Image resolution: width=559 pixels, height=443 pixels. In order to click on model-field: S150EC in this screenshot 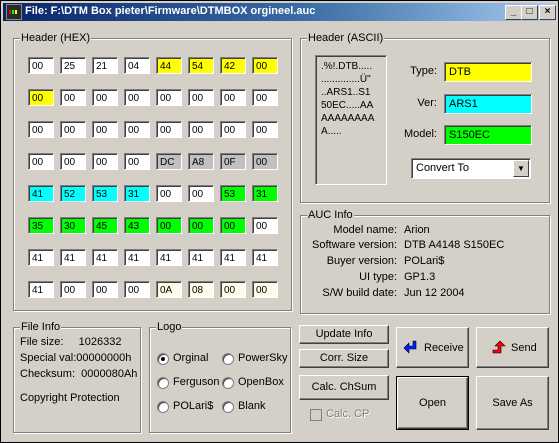, I will do `click(488, 135)`.